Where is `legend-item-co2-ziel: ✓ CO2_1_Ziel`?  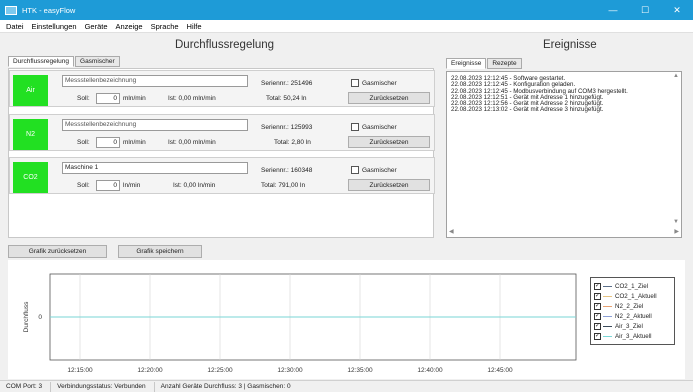 legend-item-co2-ziel: ✓ CO2_1_Ziel is located at coordinates (621, 286).